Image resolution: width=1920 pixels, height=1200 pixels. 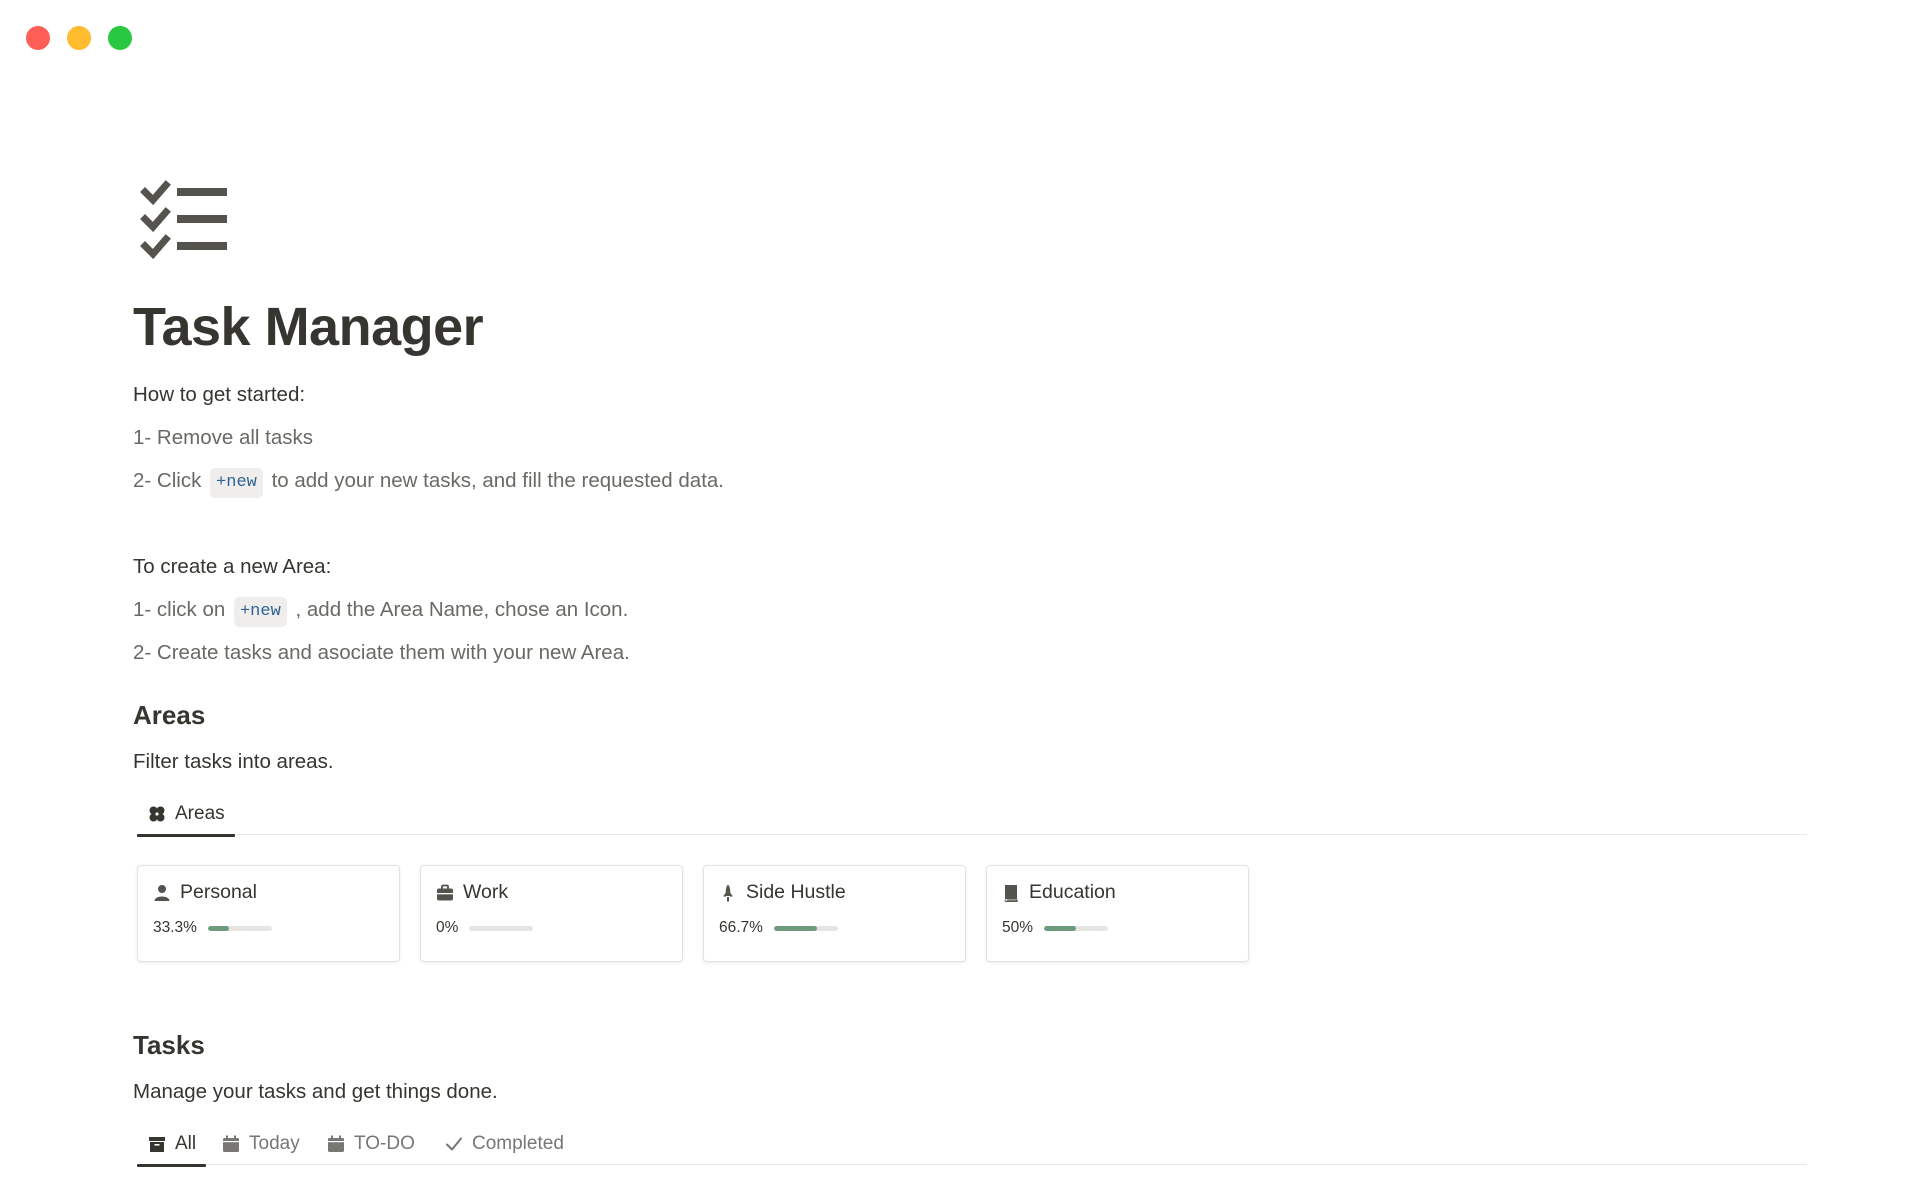 What do you see at coordinates (741, 927) in the screenshot?
I see `area-progress-label: 66.7%` at bounding box center [741, 927].